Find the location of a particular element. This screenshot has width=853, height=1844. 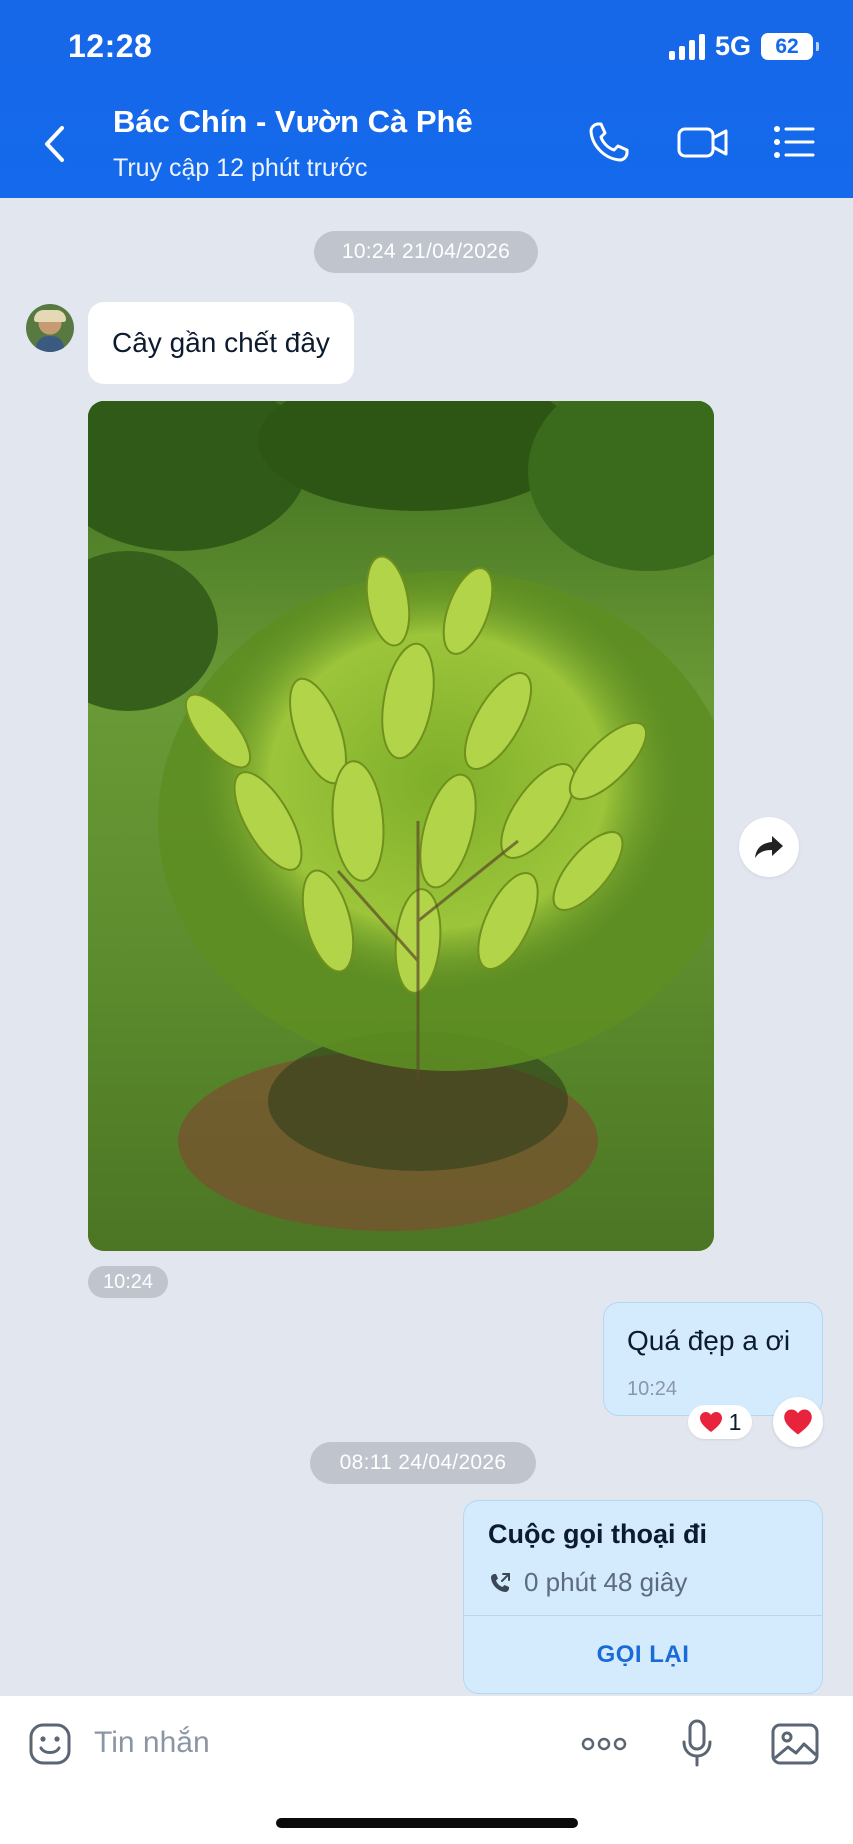

voice-call-button is located at coordinates (609, 142).